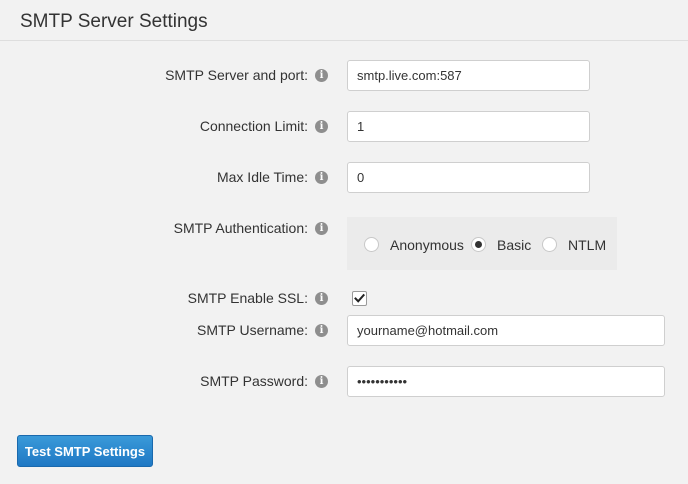 The image size is (688, 484). Describe the element at coordinates (468, 177) in the screenshot. I see `max-idle-input` at that location.